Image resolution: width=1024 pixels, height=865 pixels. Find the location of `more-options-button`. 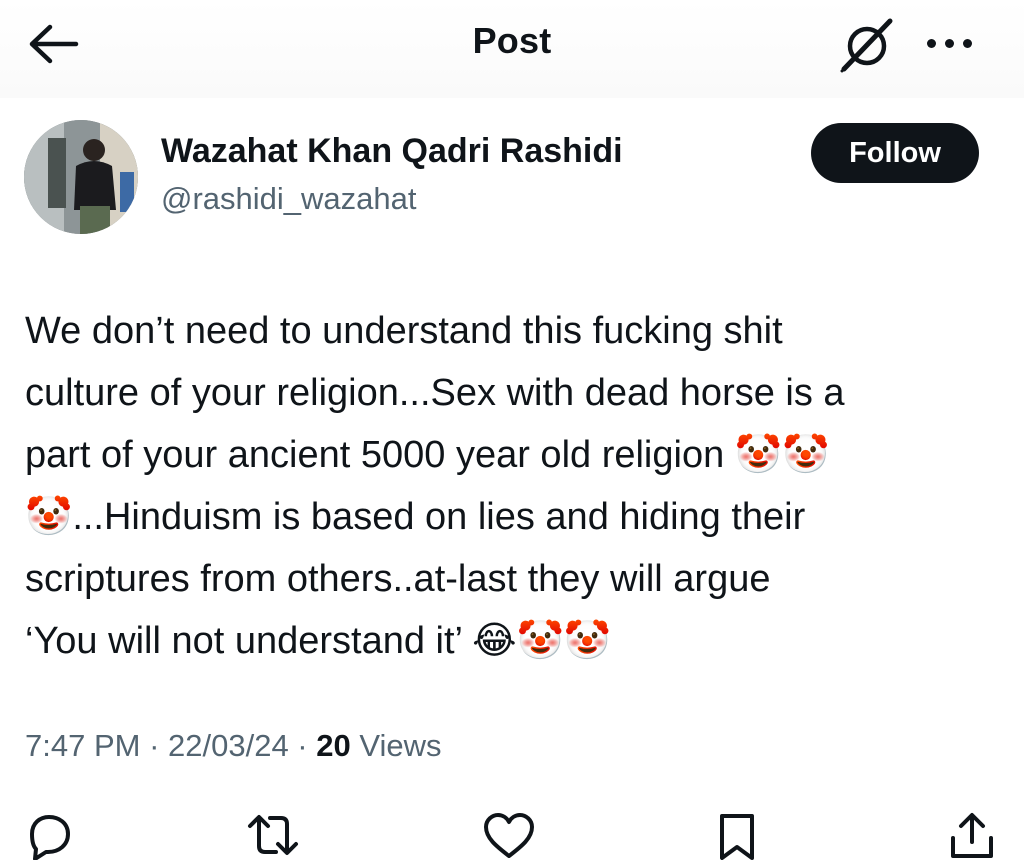

more-options-button is located at coordinates (950, 44).